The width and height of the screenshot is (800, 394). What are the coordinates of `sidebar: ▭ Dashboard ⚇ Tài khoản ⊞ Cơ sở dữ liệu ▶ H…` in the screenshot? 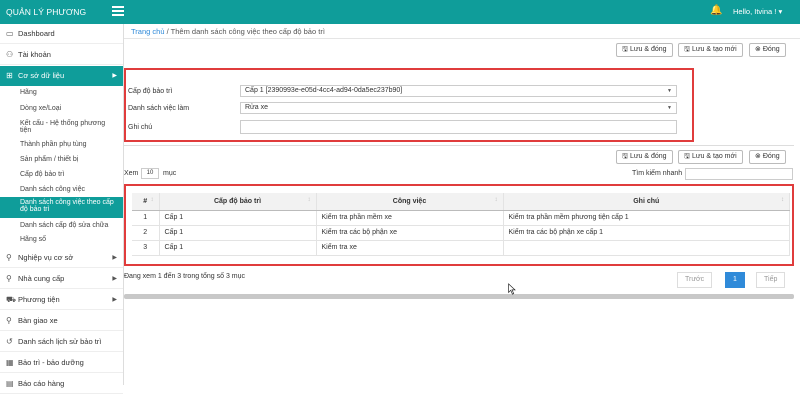 It's located at (62, 209).